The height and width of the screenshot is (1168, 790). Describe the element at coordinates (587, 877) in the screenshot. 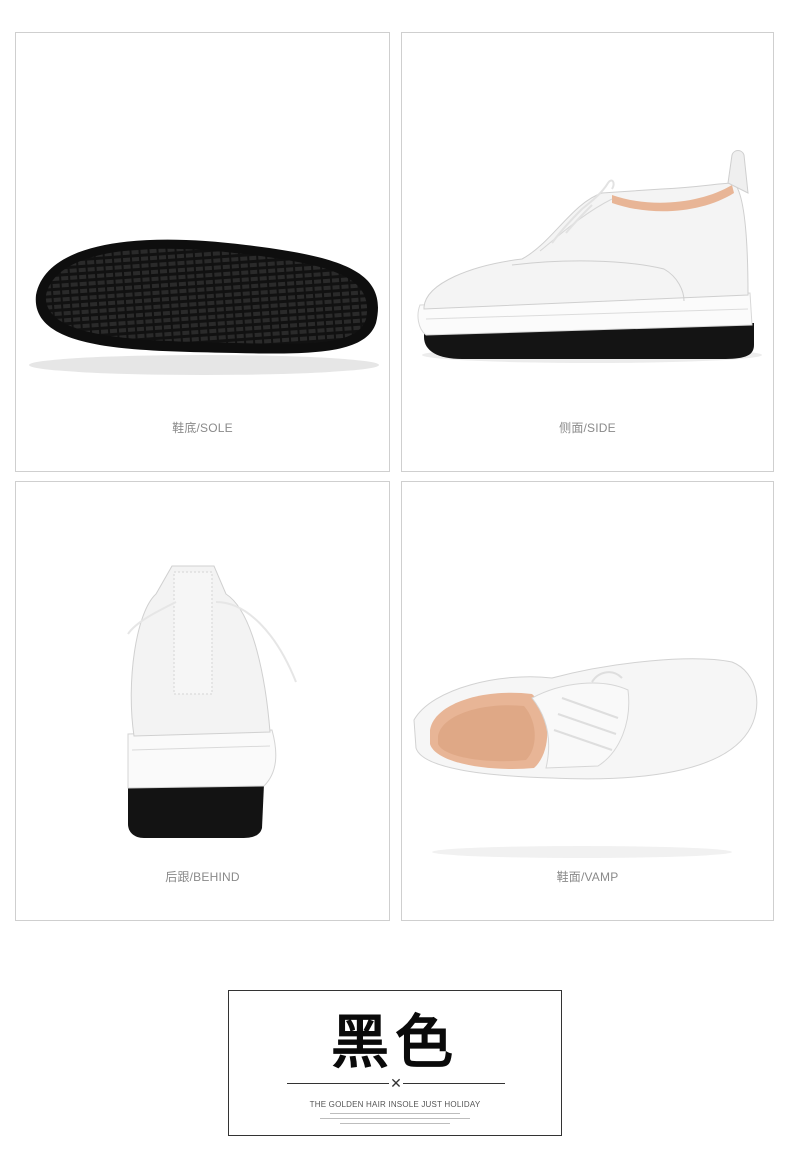

I see `vamp-caption: 鞋面/VAMP` at that location.